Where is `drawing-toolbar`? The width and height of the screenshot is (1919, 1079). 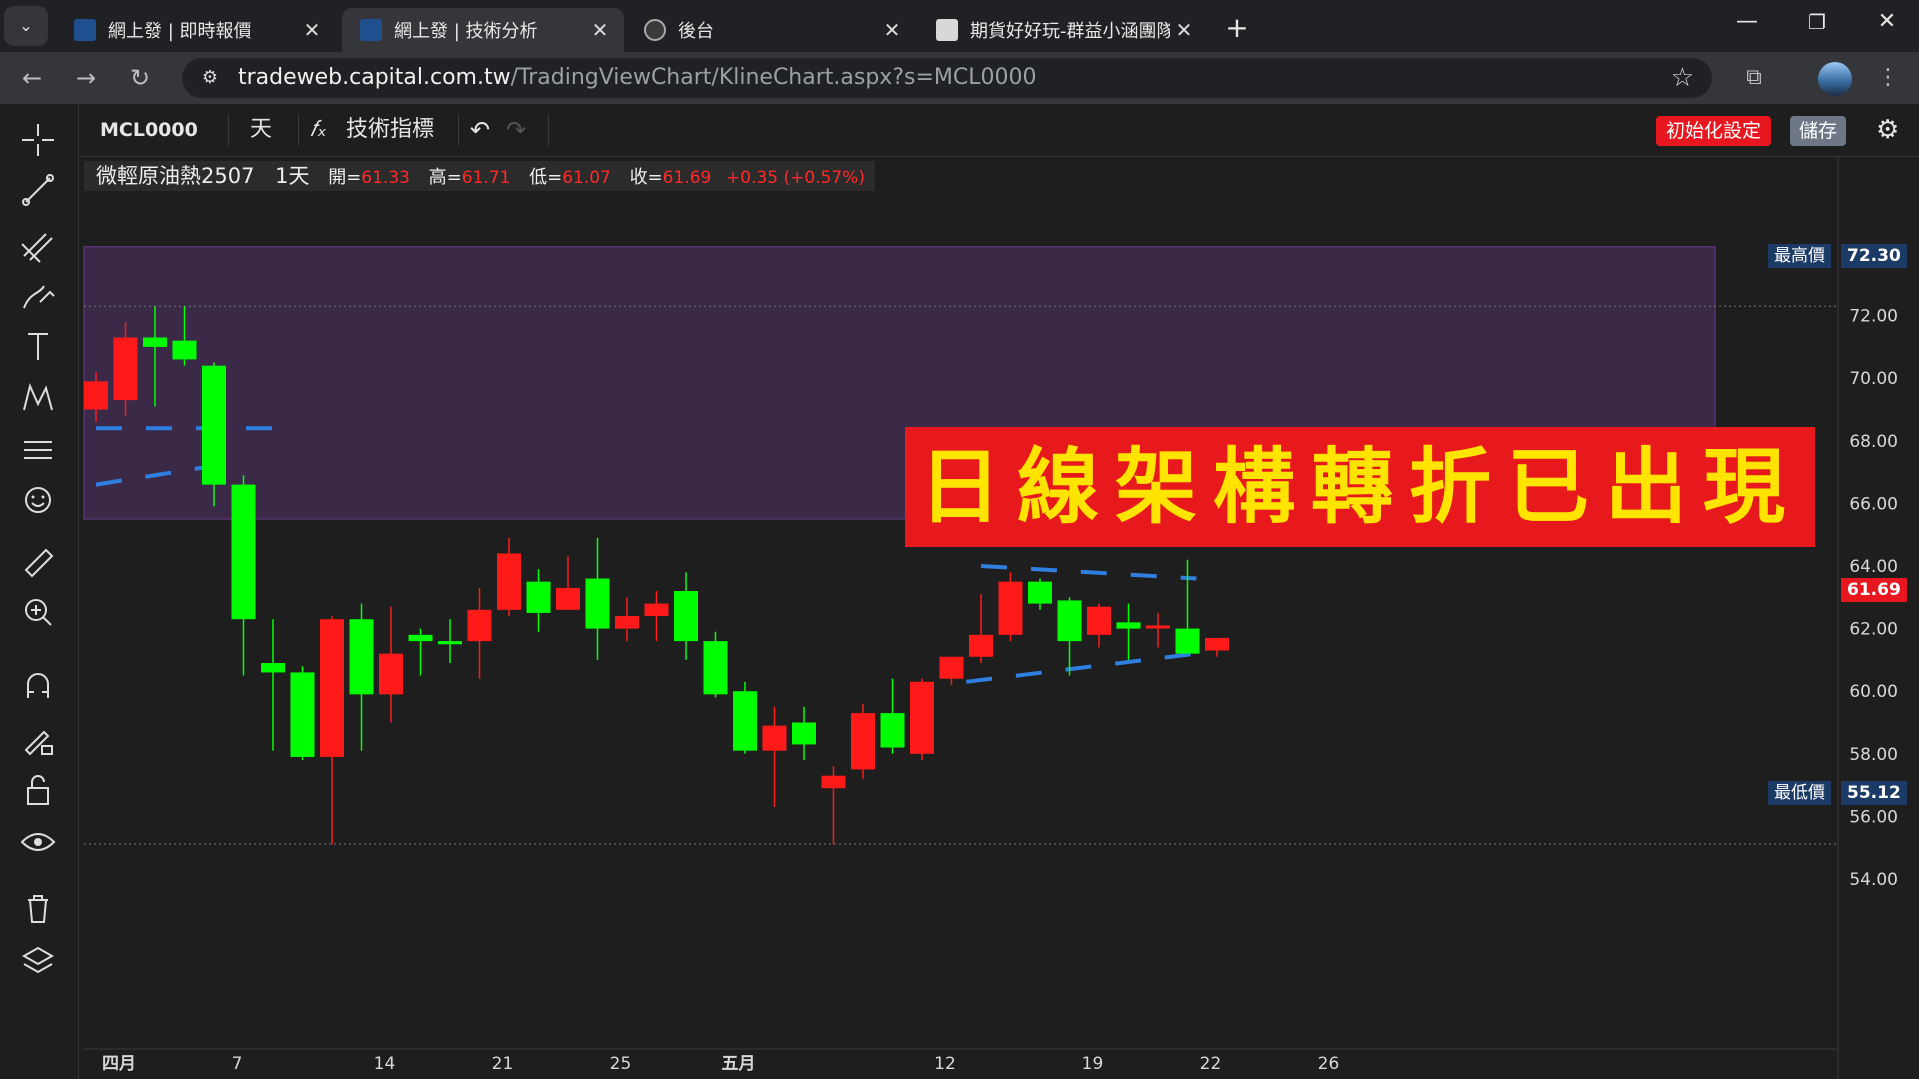
drawing-toolbar is located at coordinates (39, 591).